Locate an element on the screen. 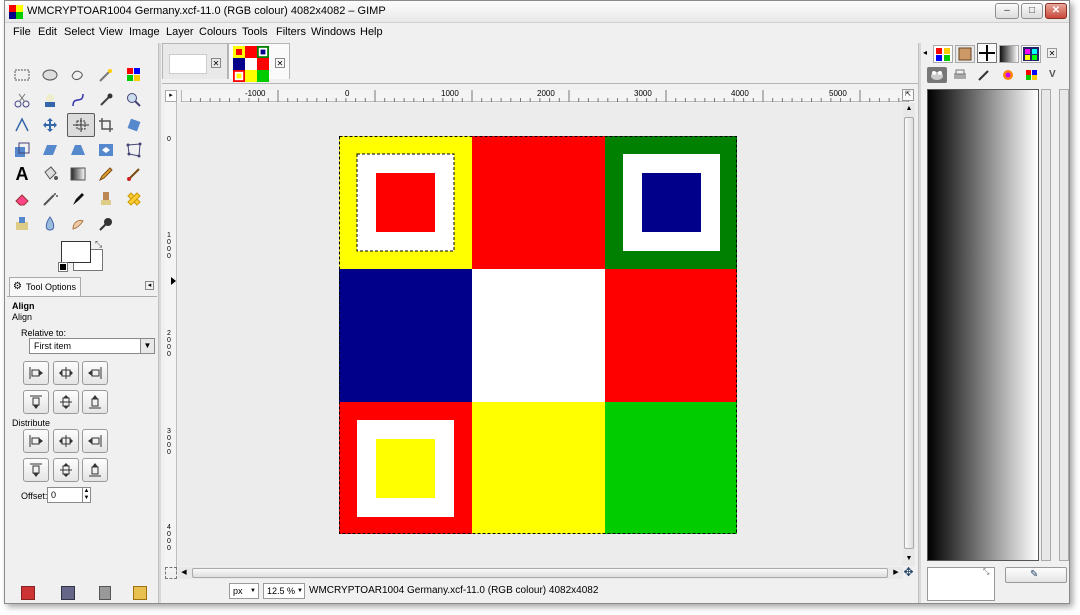 Image resolution: width=1080 pixels, height=615 pixels. distribute-middle-button is located at coordinates (66, 470).